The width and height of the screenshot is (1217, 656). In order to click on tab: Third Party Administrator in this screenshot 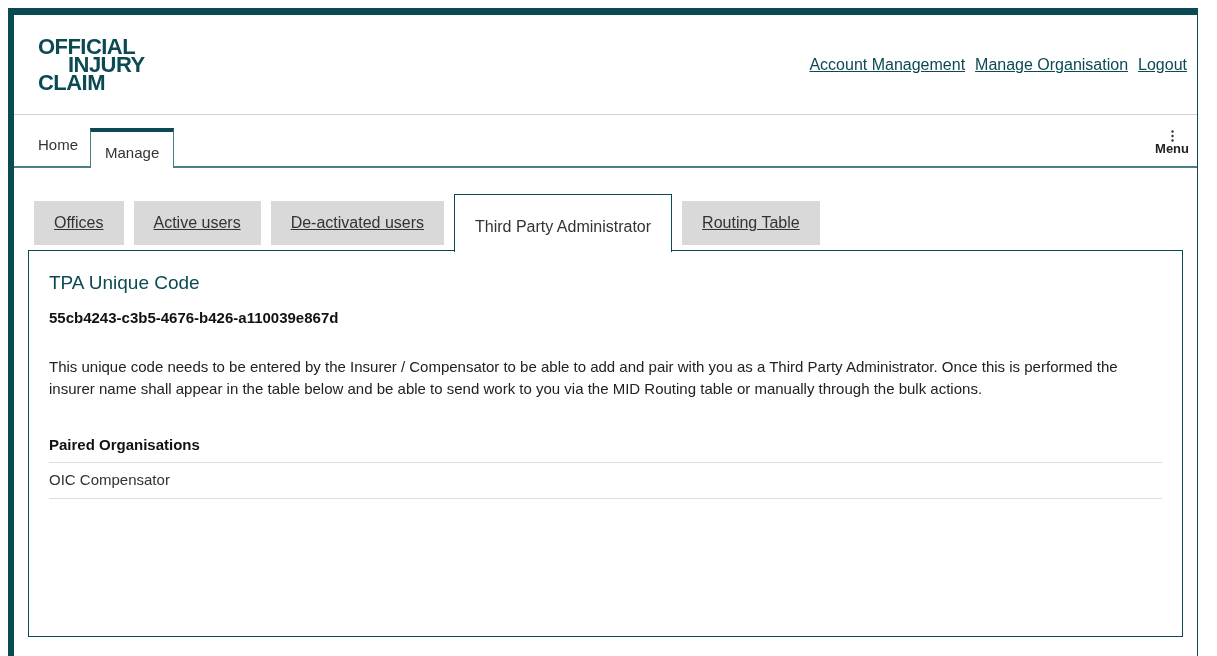, I will do `click(563, 223)`.